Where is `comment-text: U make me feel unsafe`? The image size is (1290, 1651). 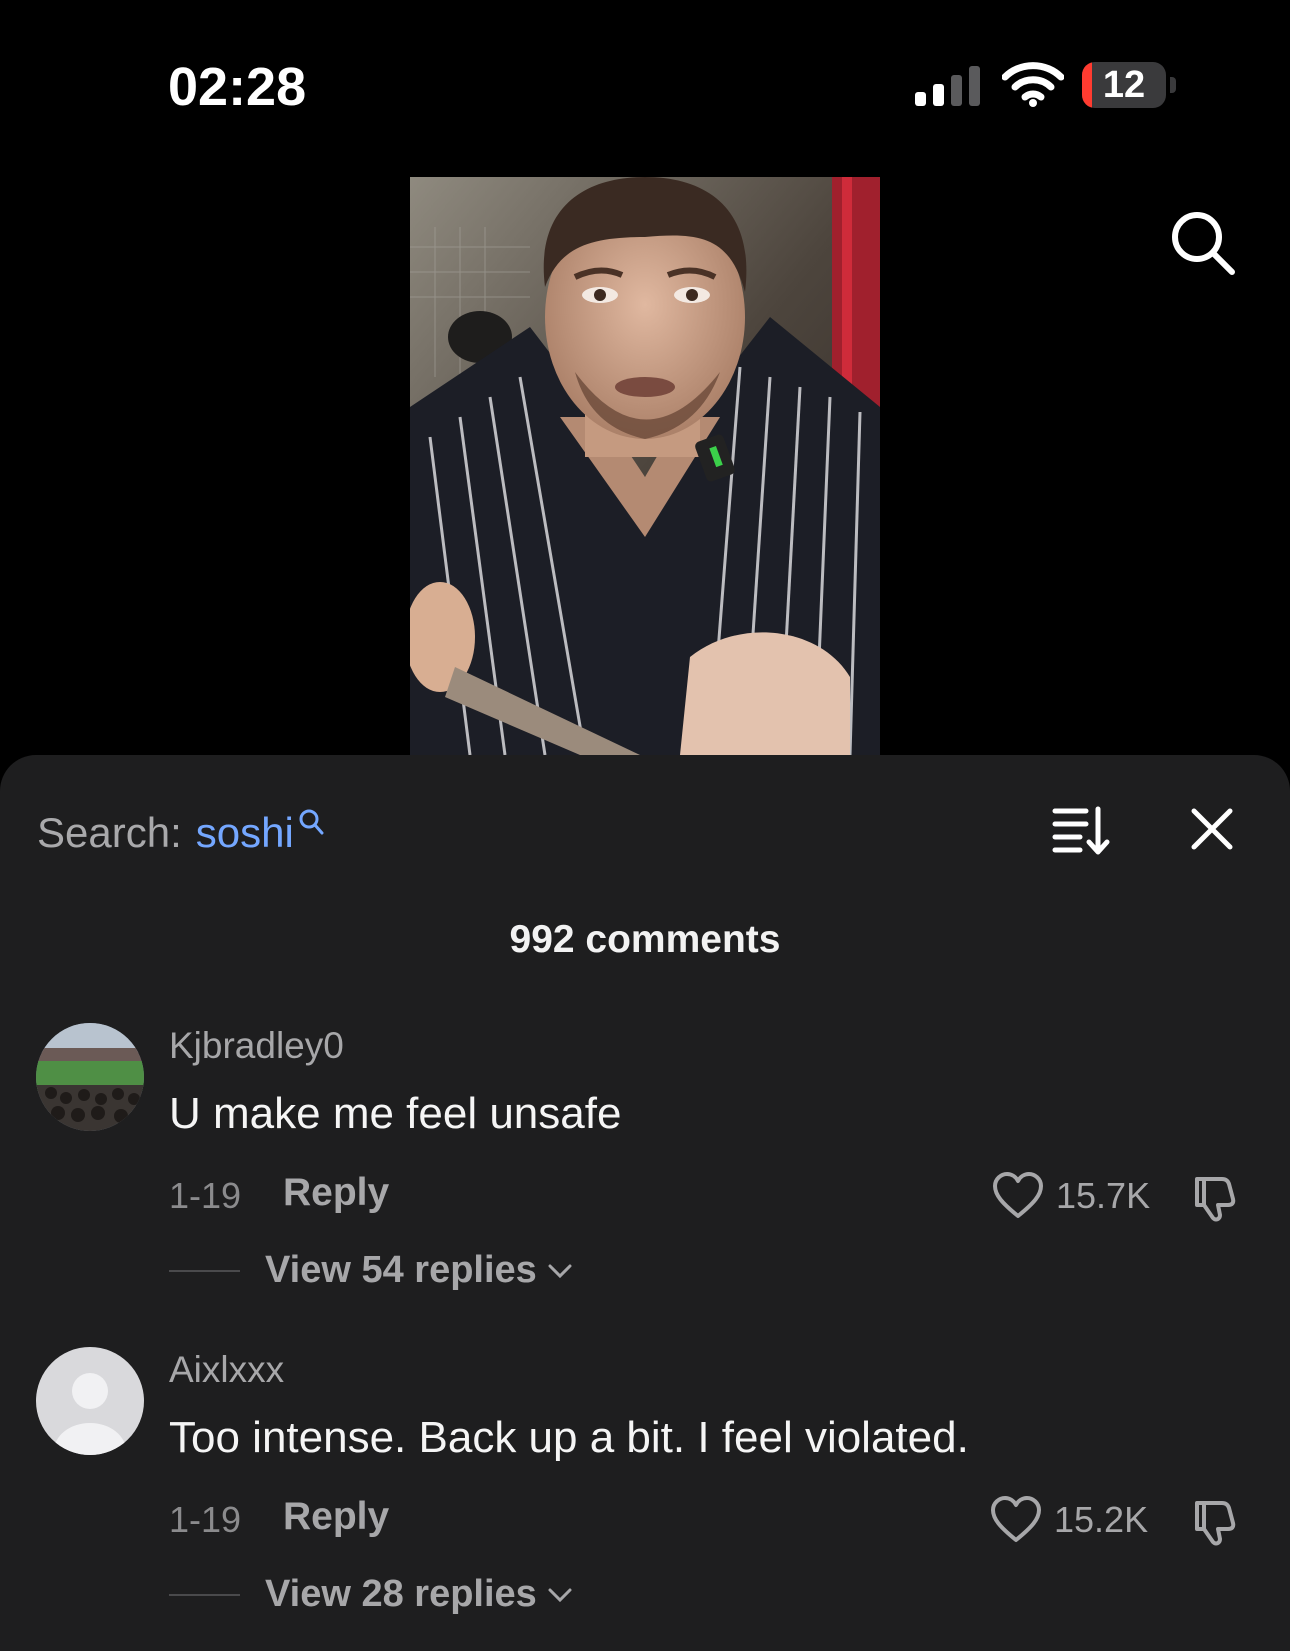 comment-text: U make me feel unsafe is located at coordinates (395, 1113).